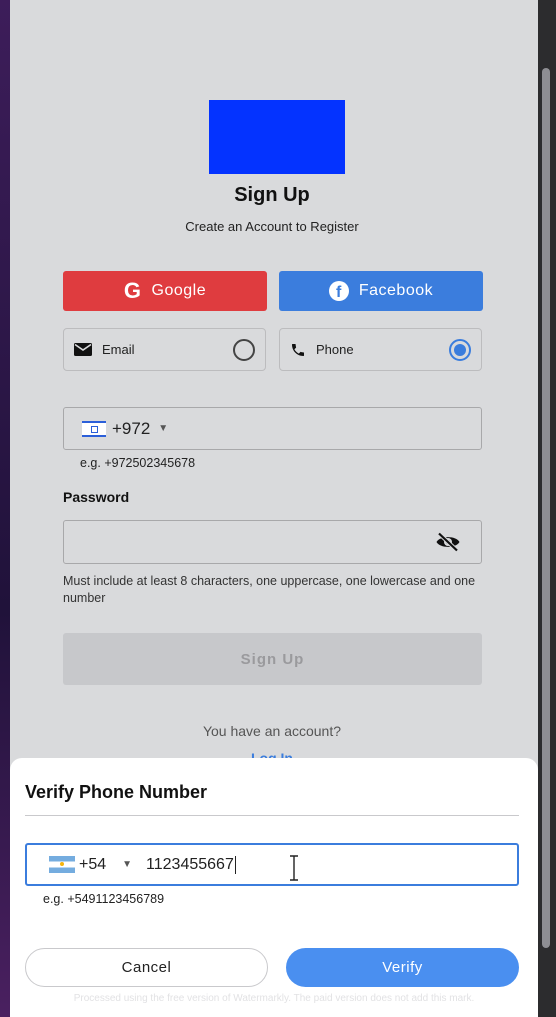 This screenshot has height=1017, width=556. What do you see at coordinates (132, 290) in the screenshot?
I see `google-icon: G` at bounding box center [132, 290].